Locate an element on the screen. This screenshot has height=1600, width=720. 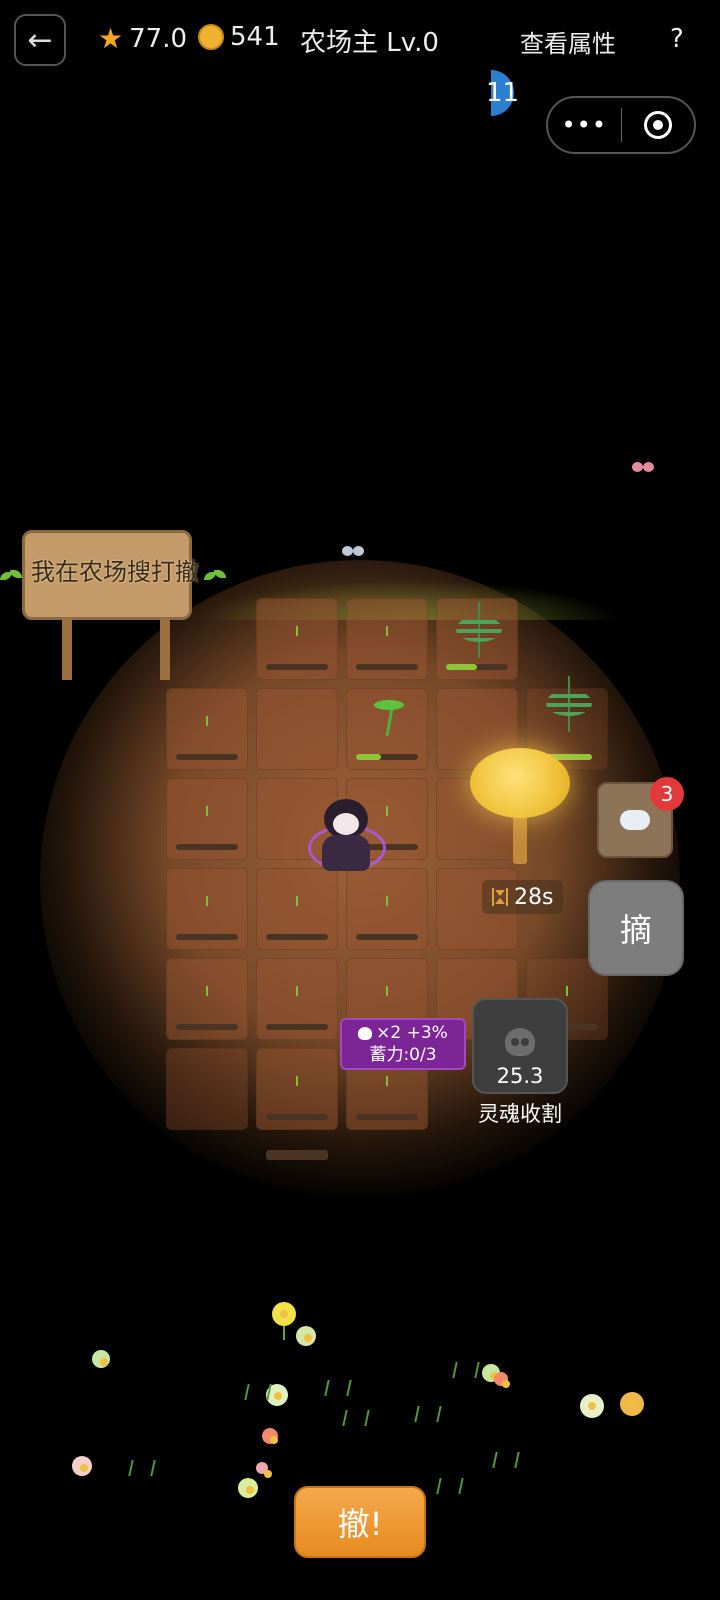
golden-tree is located at coordinates (520, 783).